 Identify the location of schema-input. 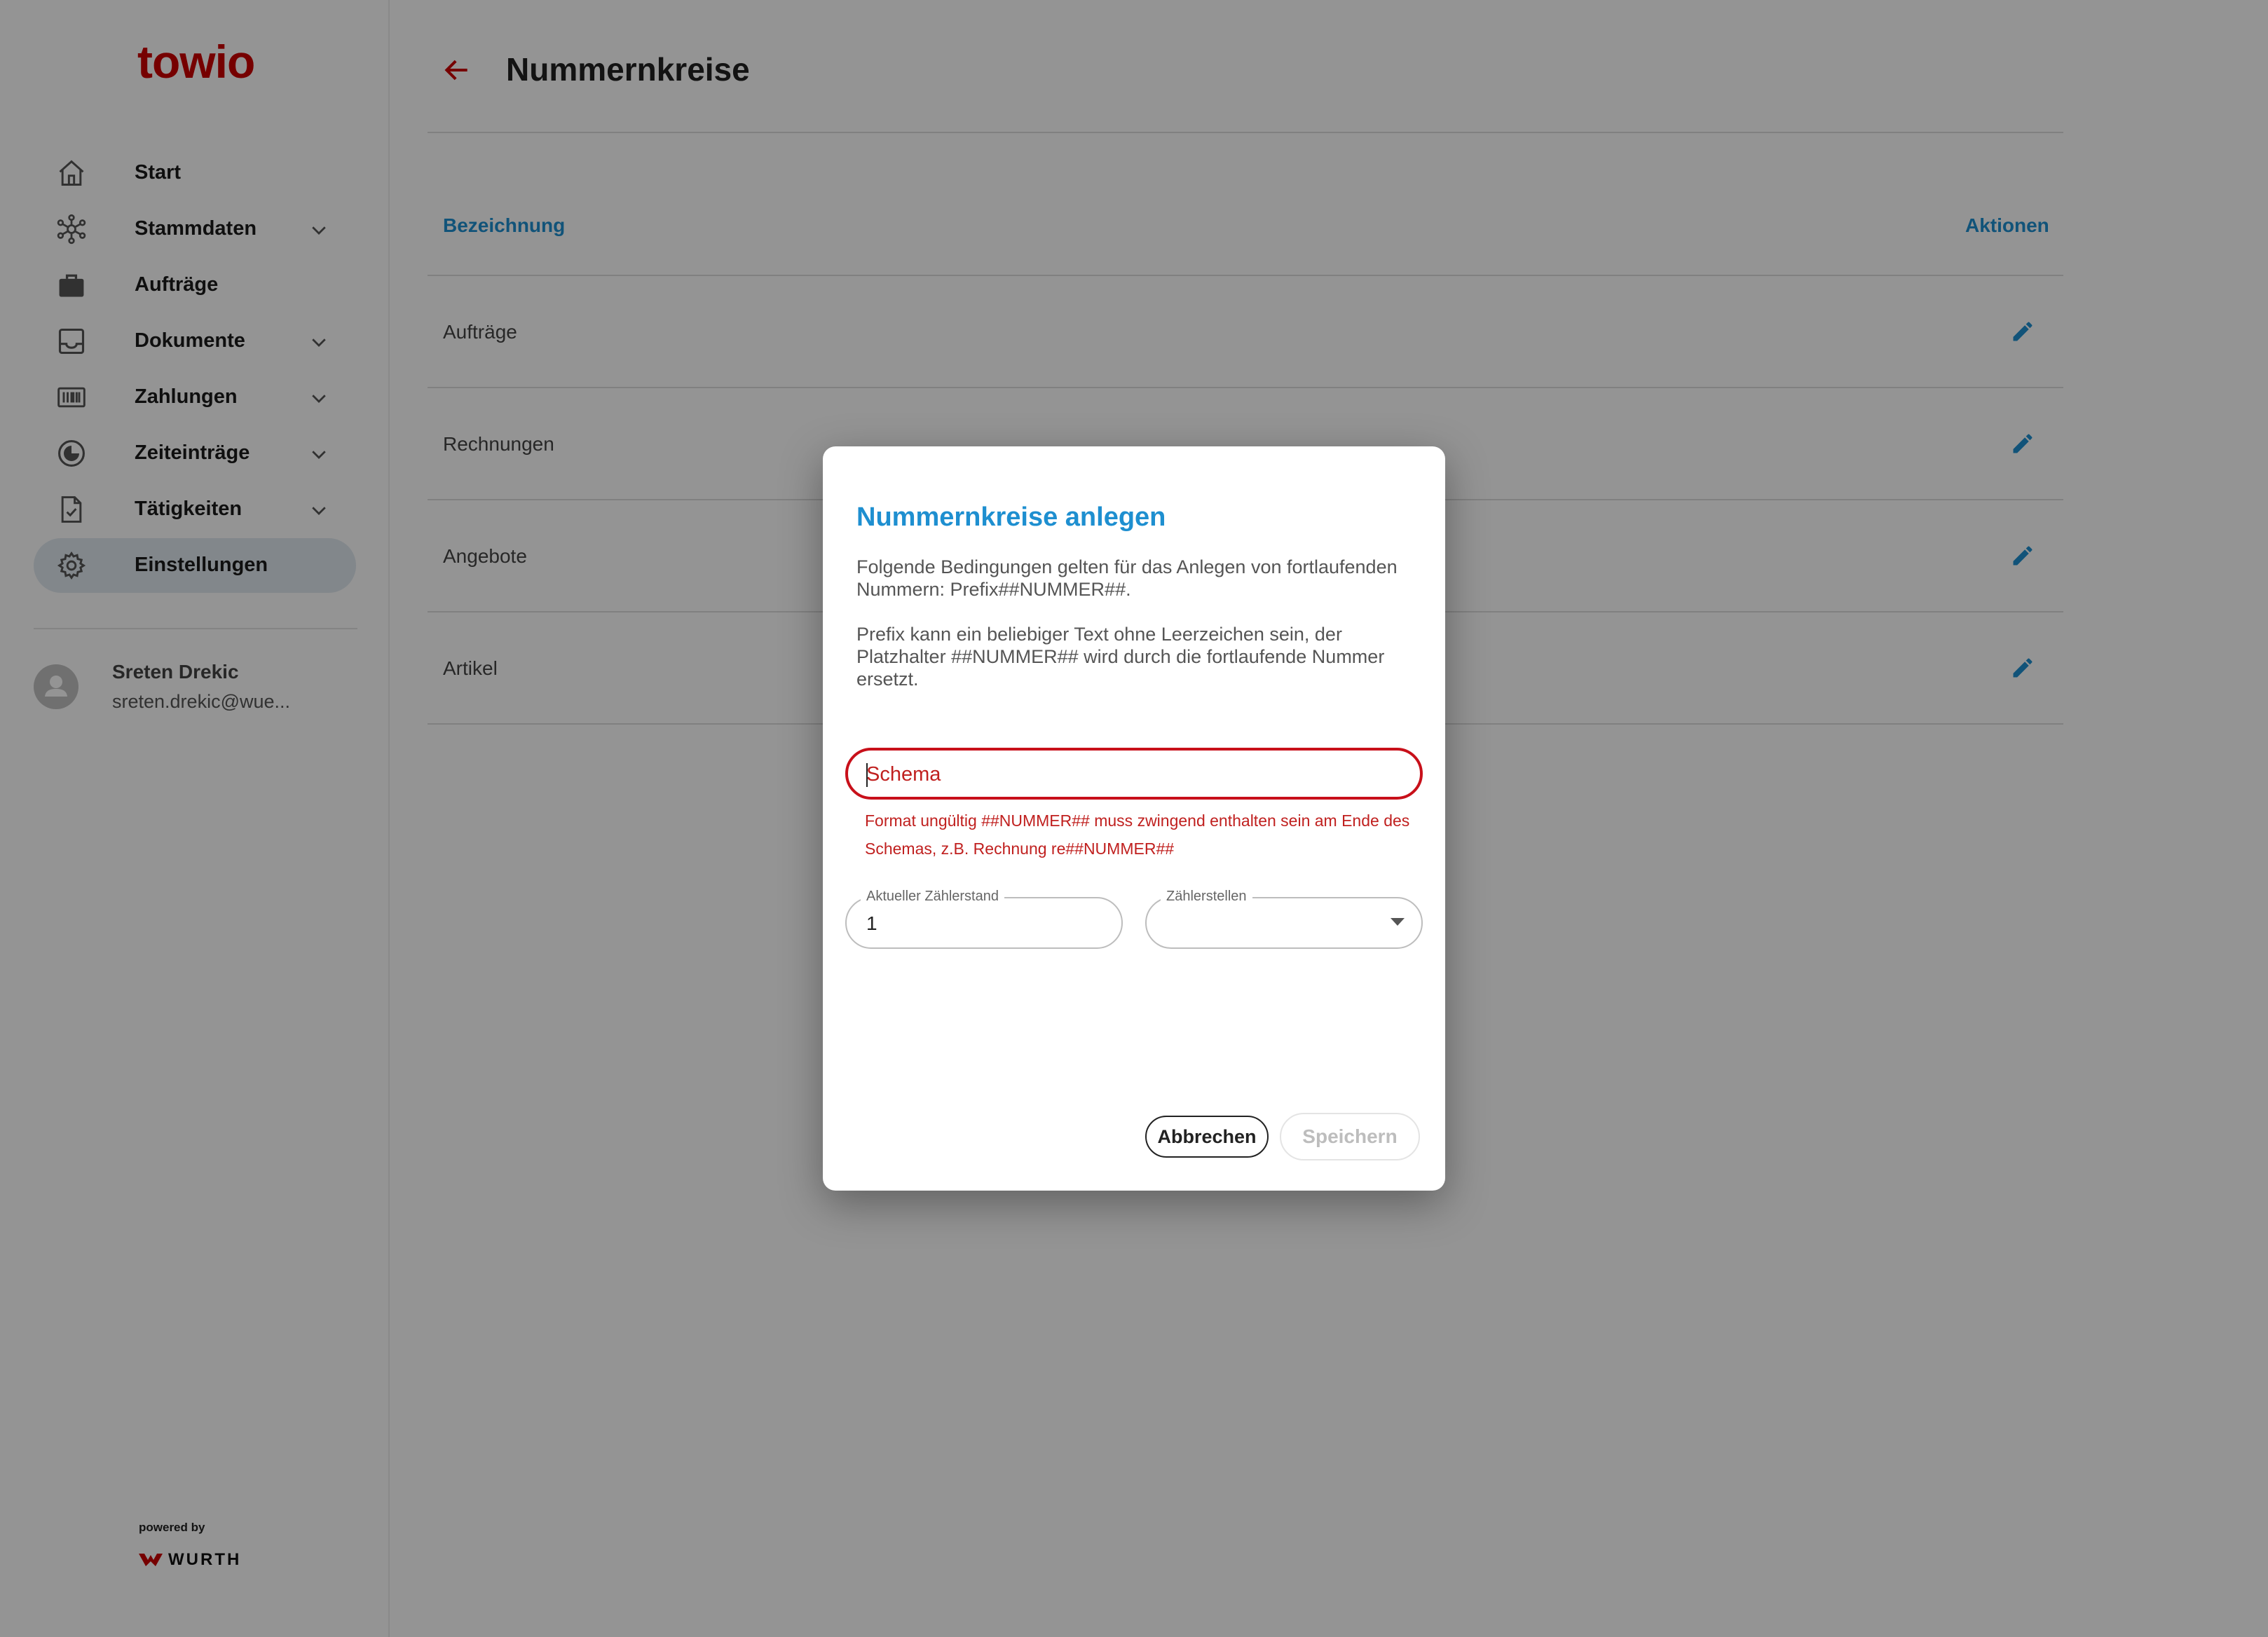
(1132, 774).